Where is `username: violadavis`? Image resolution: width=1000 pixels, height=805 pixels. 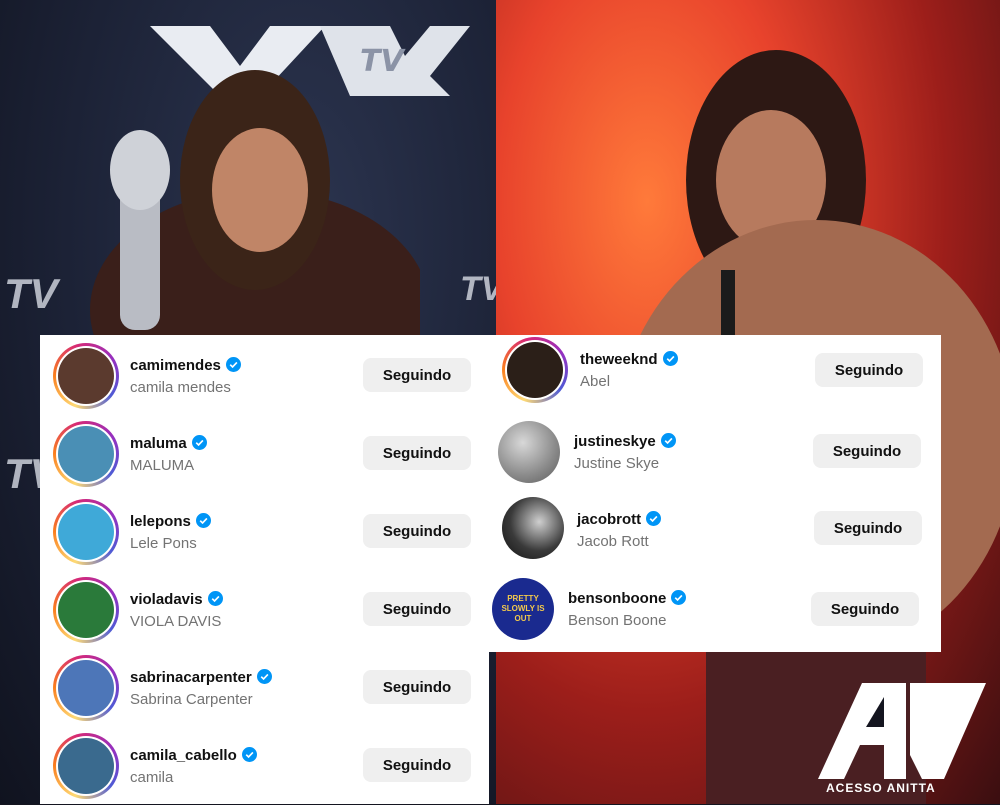
username: violadavis is located at coordinates (166, 599).